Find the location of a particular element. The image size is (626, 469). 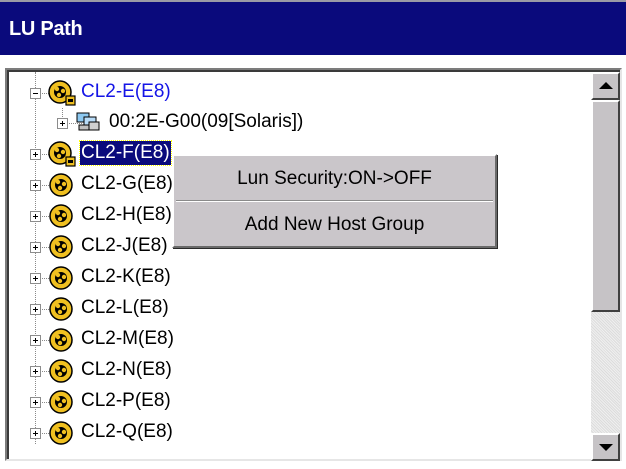

port-label: CL2-L(E8) is located at coordinates (125, 308).